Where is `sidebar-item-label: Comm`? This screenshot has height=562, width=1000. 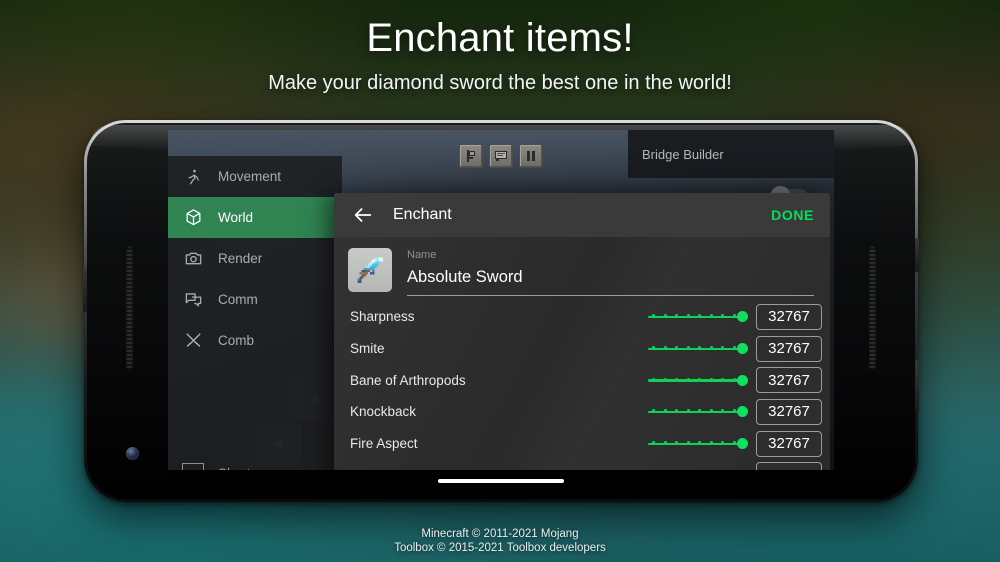 sidebar-item-label: Comm is located at coordinates (238, 299).